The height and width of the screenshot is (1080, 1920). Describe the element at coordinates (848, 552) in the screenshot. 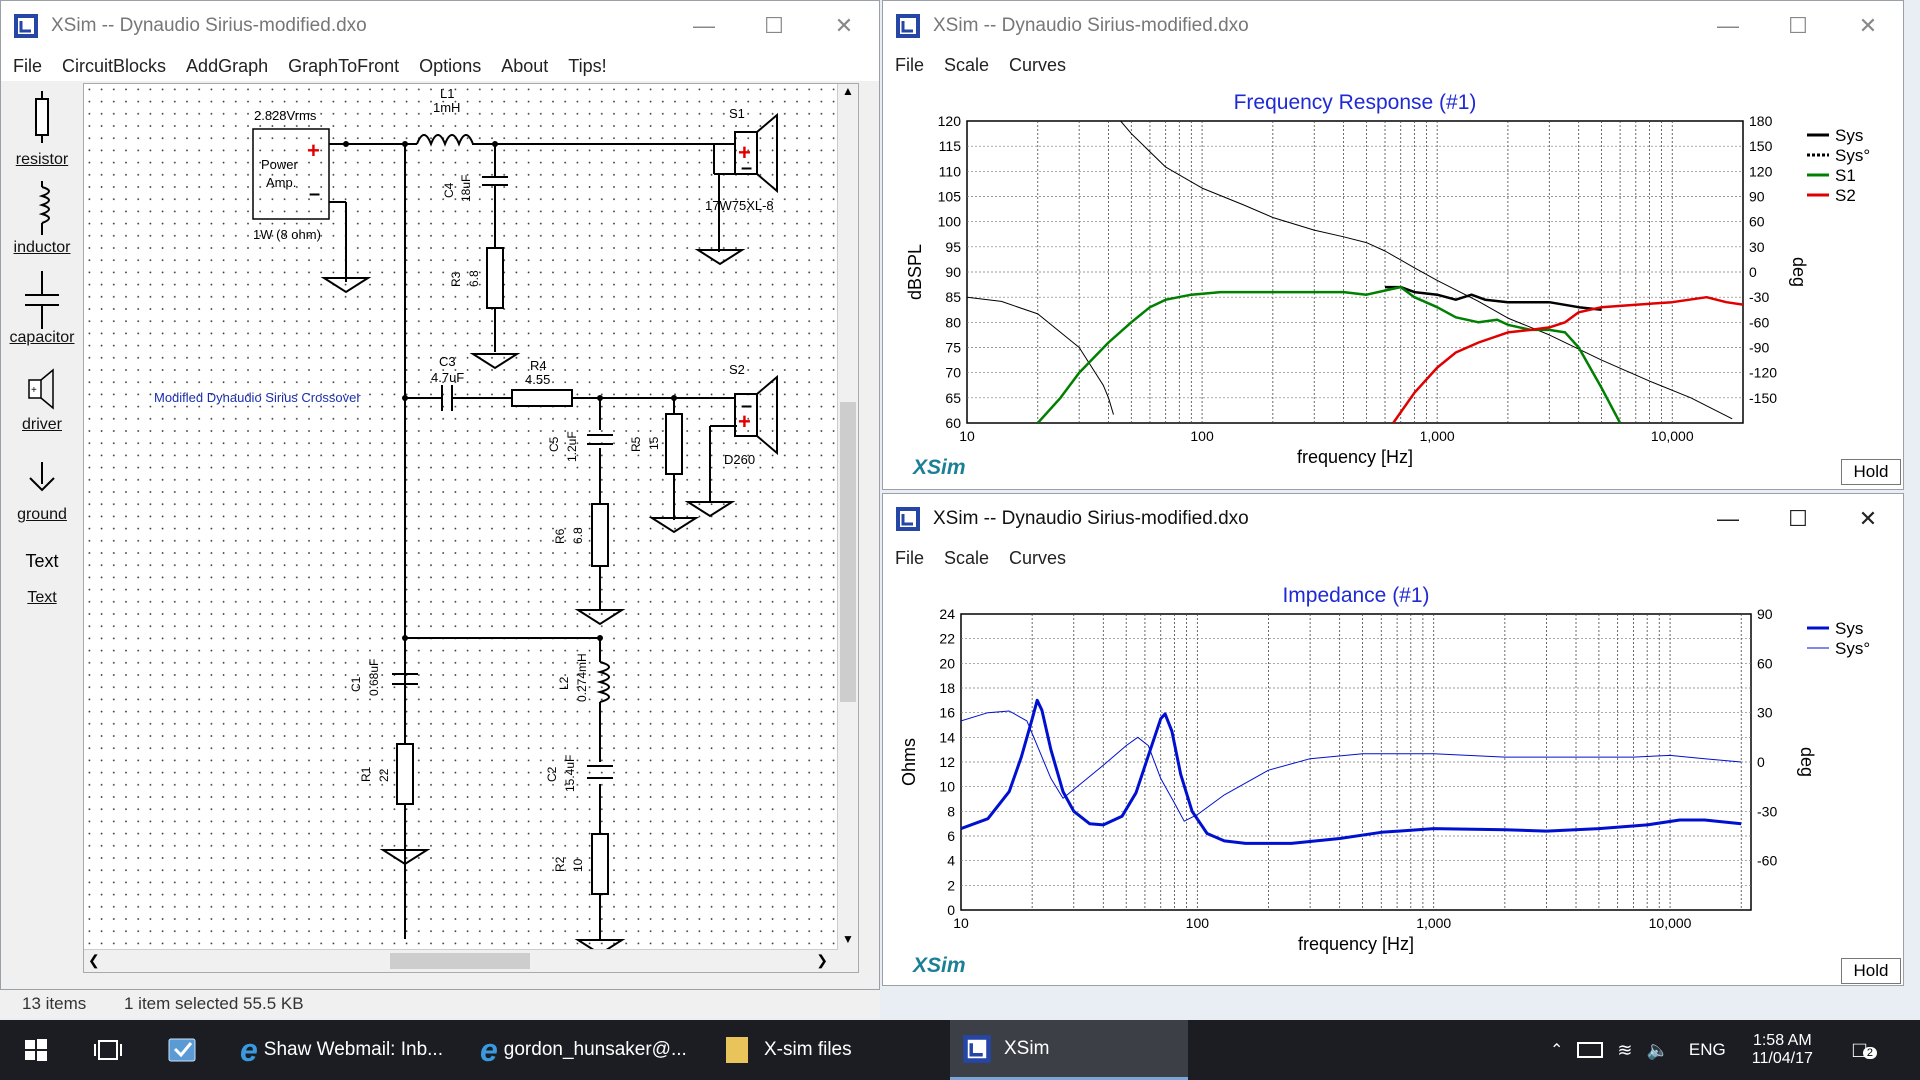

I see `vertical-scroll-thumb` at that location.